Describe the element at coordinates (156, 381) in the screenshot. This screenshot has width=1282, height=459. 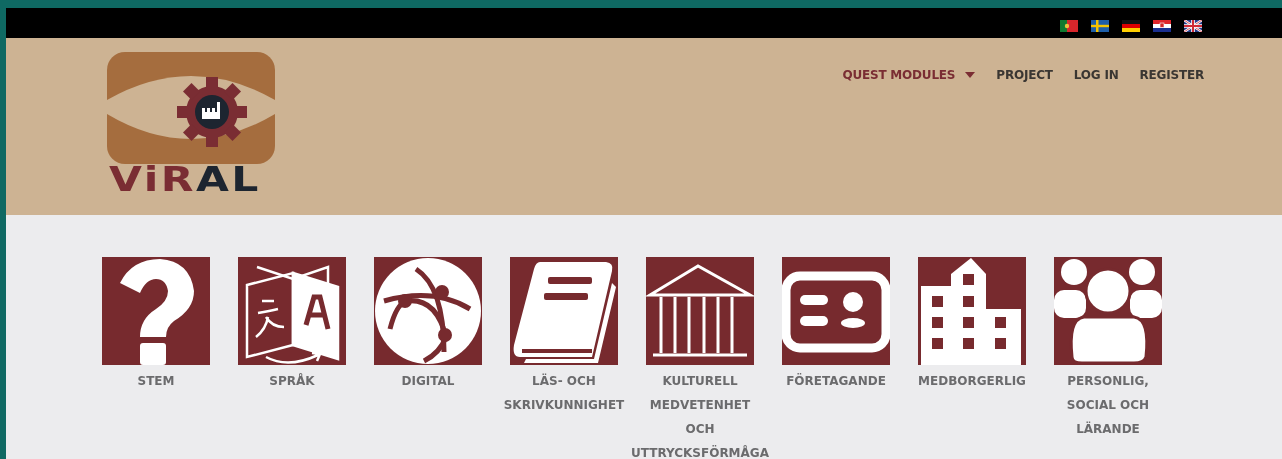
I see `module-label: STEM` at that location.